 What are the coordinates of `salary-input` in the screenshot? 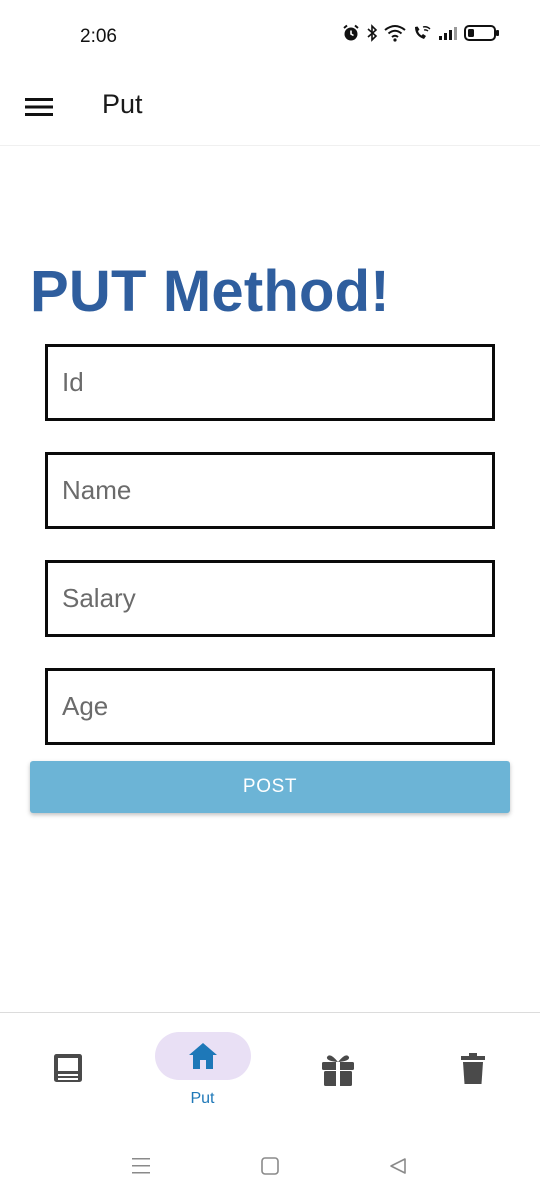 It's located at (270, 598).